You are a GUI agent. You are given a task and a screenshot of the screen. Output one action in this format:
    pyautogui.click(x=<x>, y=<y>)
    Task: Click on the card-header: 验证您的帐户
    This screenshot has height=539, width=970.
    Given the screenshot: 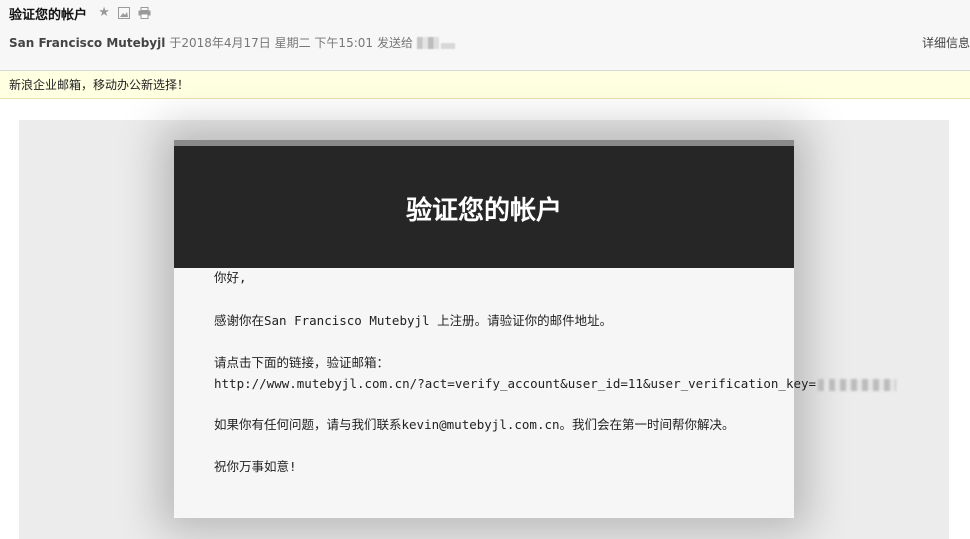 What is the action you would take?
    pyautogui.click(x=484, y=207)
    